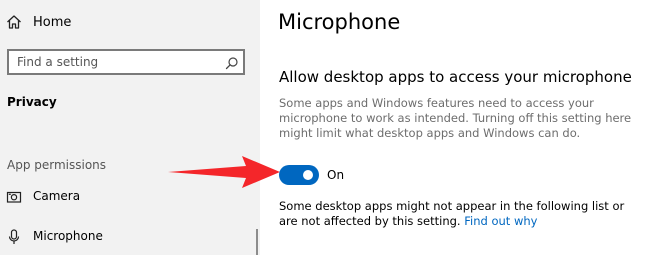 Image resolution: width=650 pixels, height=255 pixels. What do you see at coordinates (32, 102) in the screenshot?
I see `category-title: Privacy` at bounding box center [32, 102].